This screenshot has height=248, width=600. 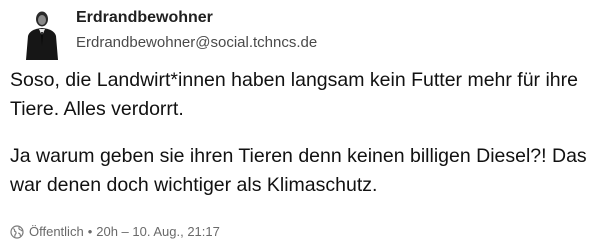 What do you see at coordinates (158, 232) in the screenshot?
I see `post-timestamp: 20h – 10. Aug., 21:17` at bounding box center [158, 232].